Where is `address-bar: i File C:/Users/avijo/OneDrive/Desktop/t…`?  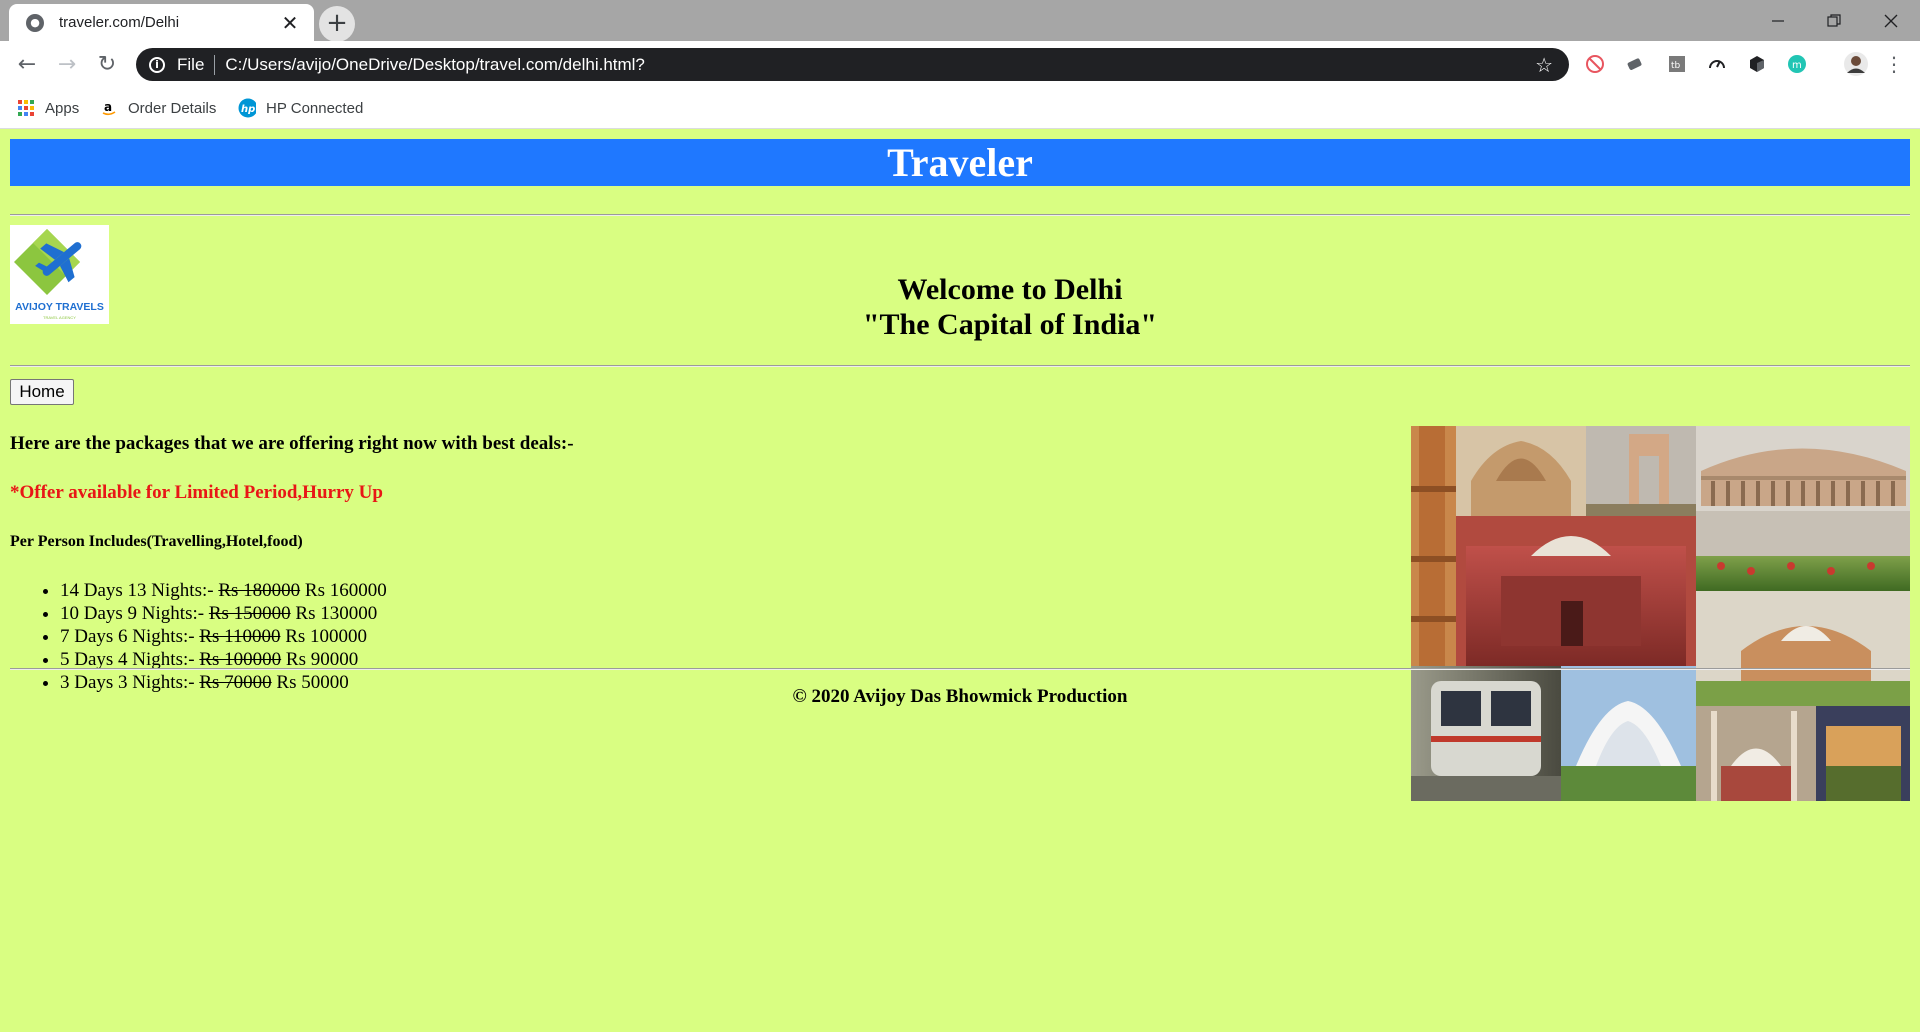
address-bar: i File C:/Users/avijo/OneDrive/Desktop/t… is located at coordinates (852, 64).